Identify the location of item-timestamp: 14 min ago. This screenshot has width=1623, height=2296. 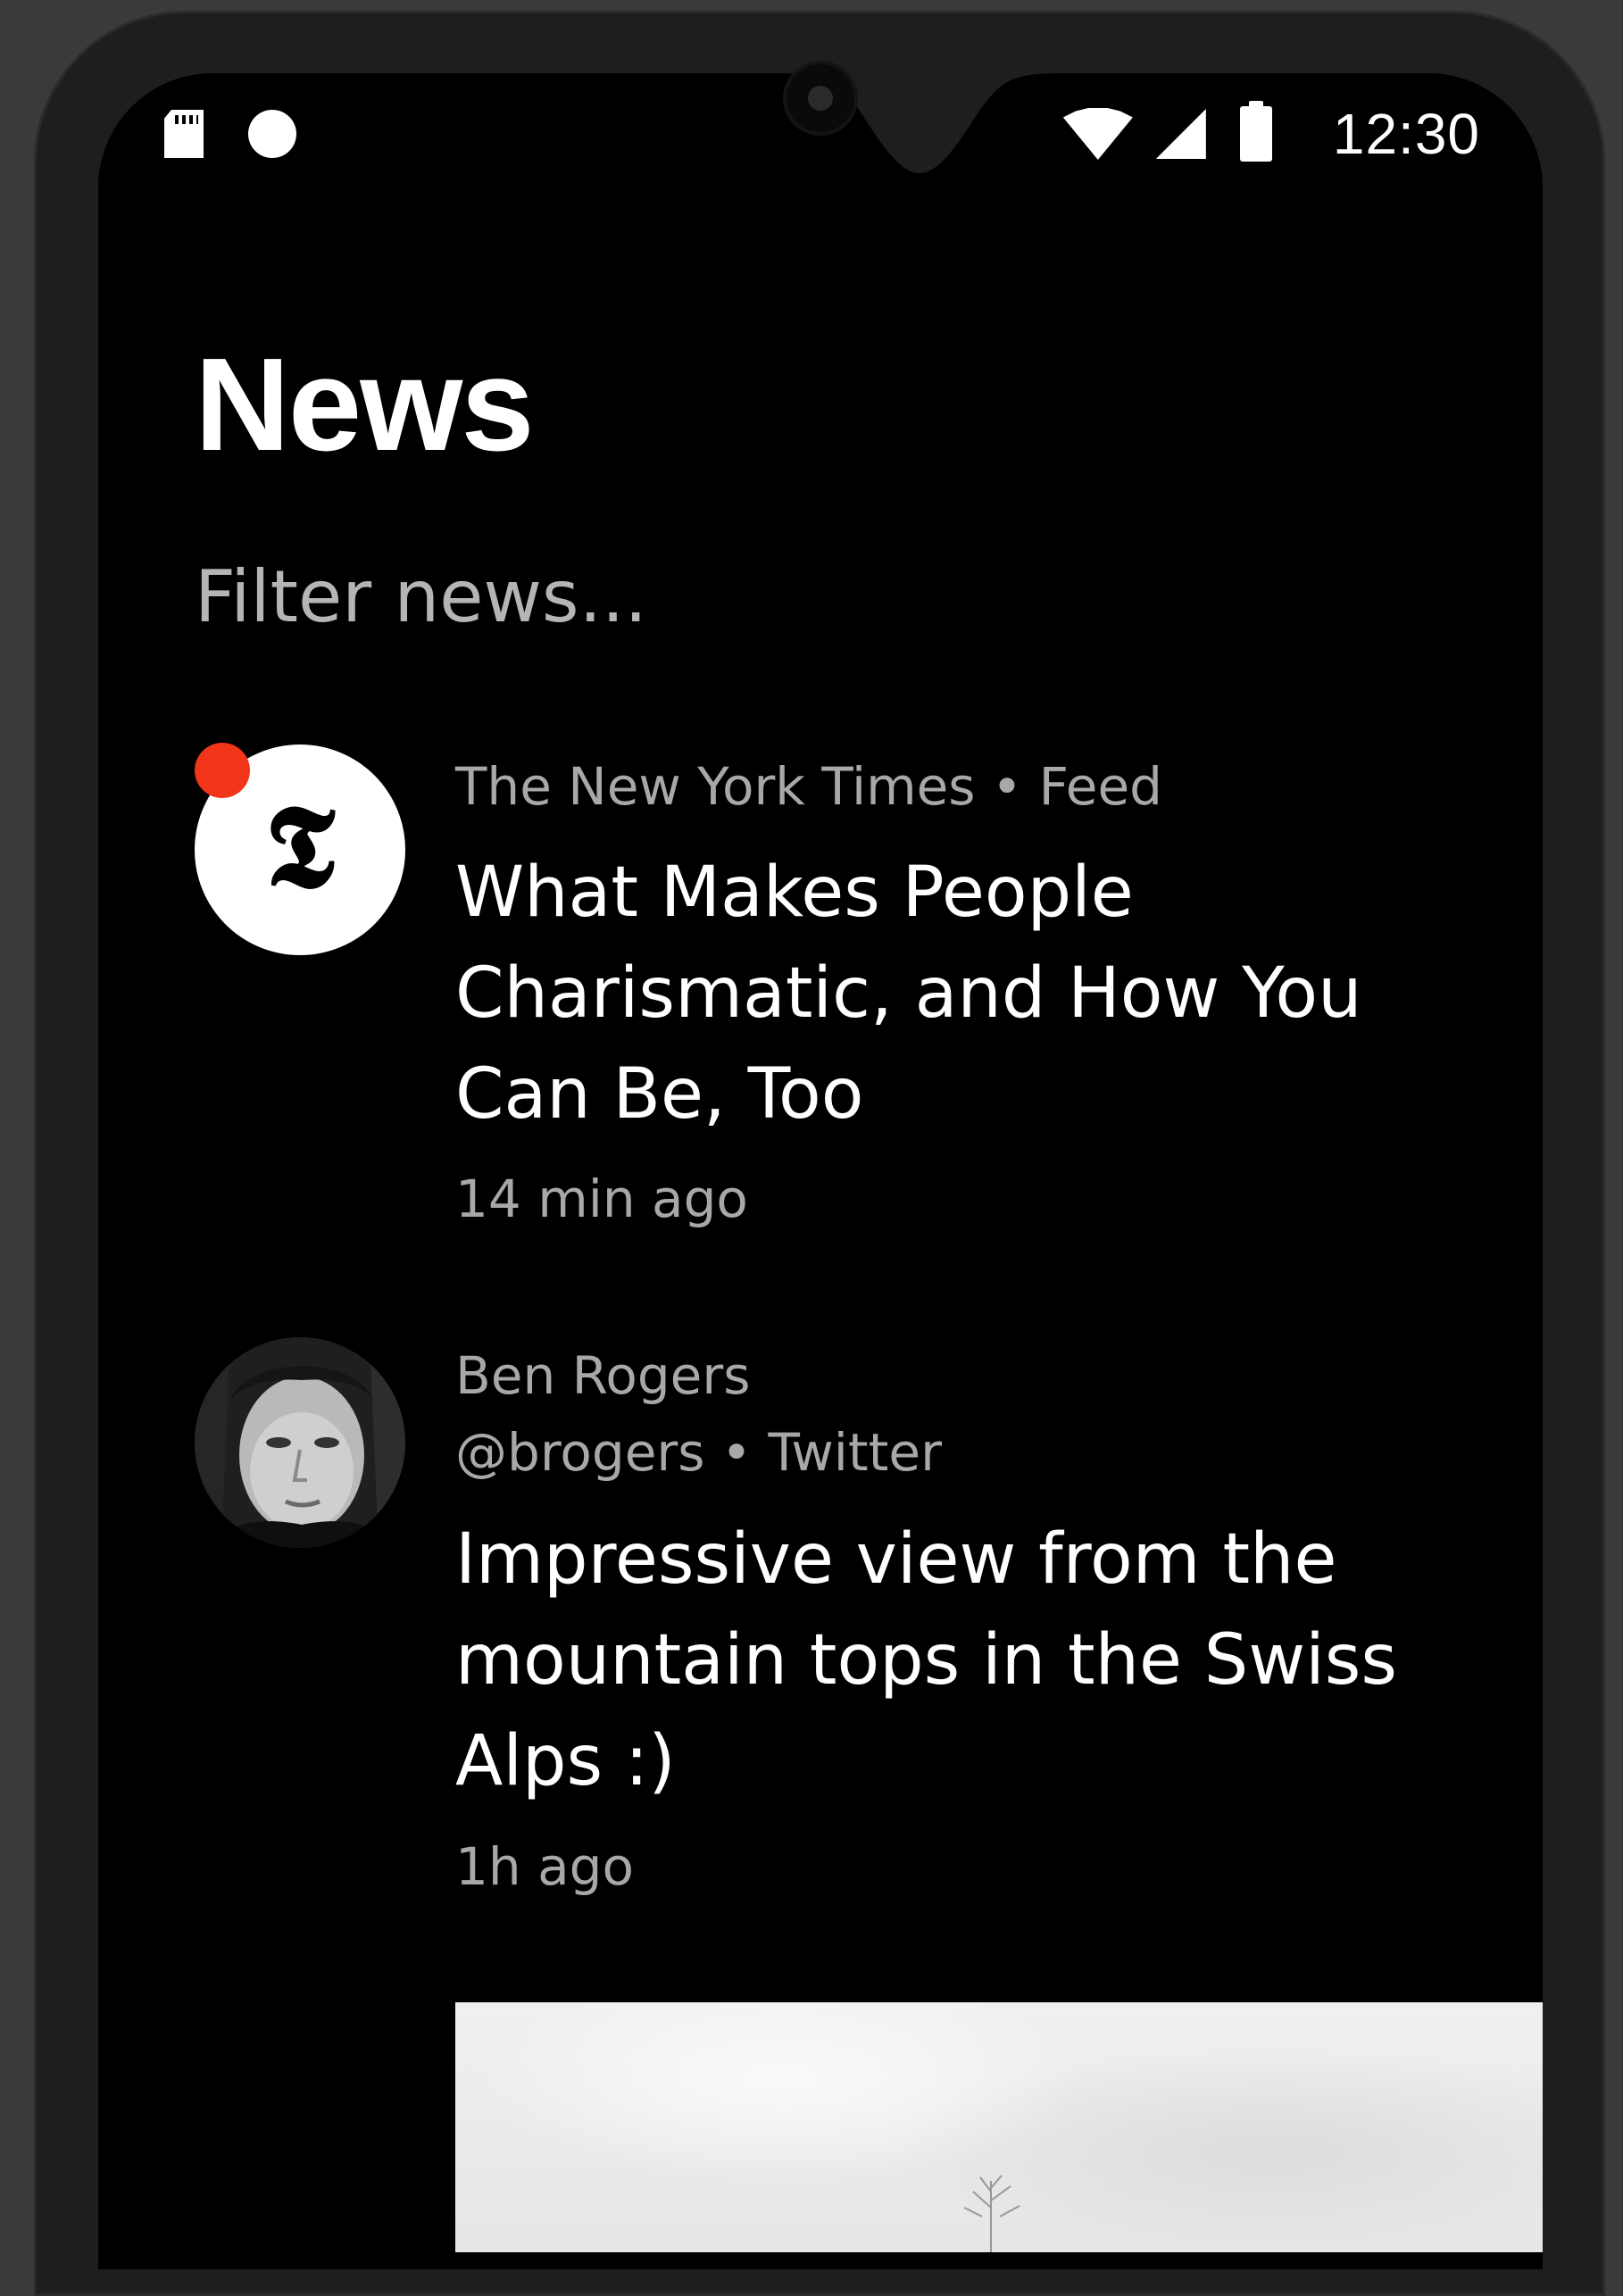
(601, 1199).